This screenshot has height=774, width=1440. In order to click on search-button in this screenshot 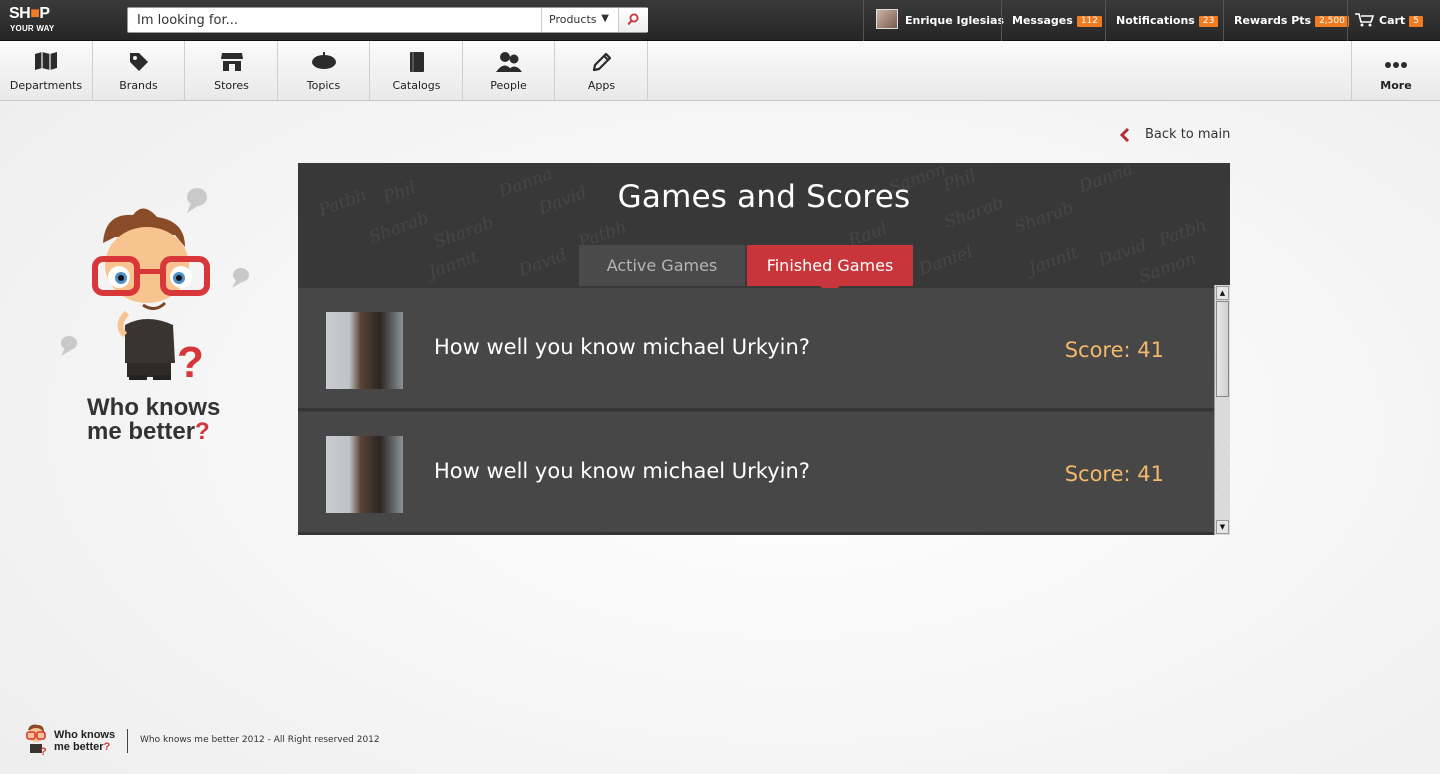, I will do `click(633, 20)`.